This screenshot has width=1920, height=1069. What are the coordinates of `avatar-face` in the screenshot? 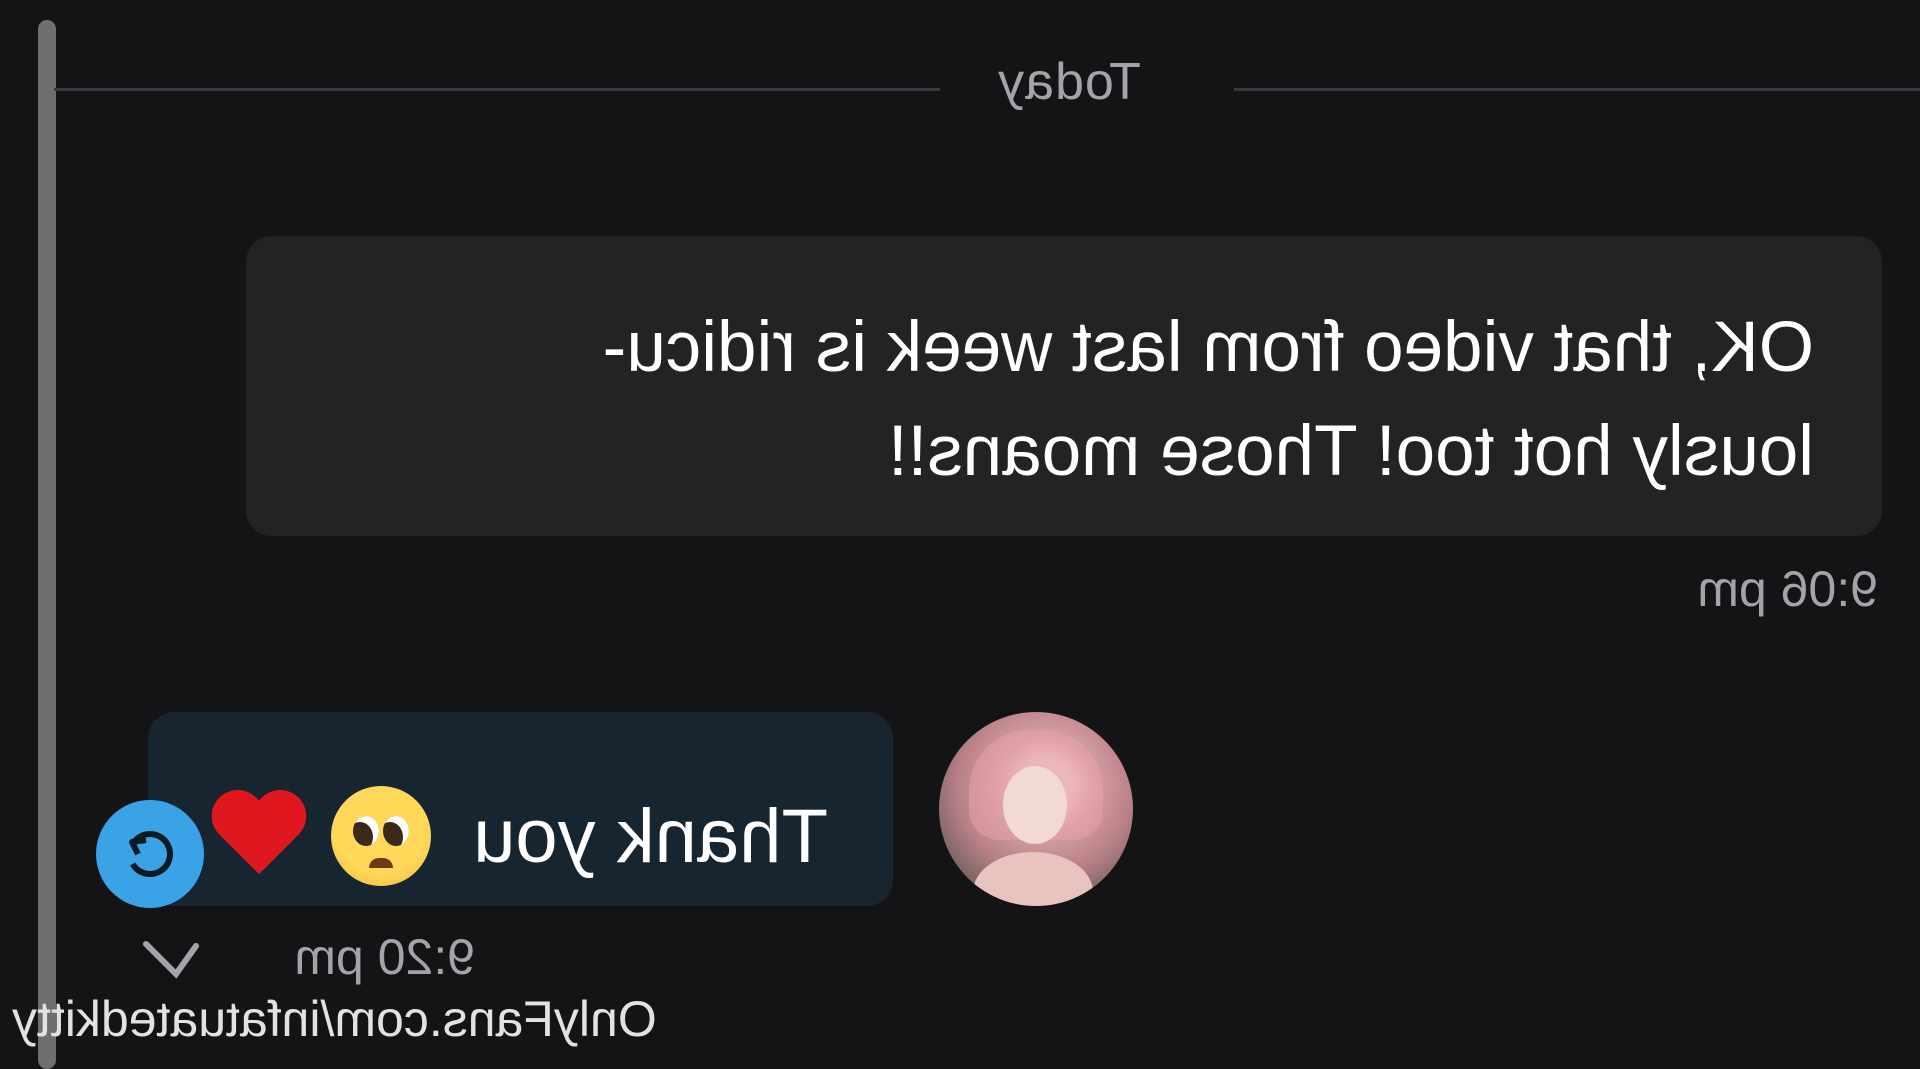 It's located at (1035, 805).